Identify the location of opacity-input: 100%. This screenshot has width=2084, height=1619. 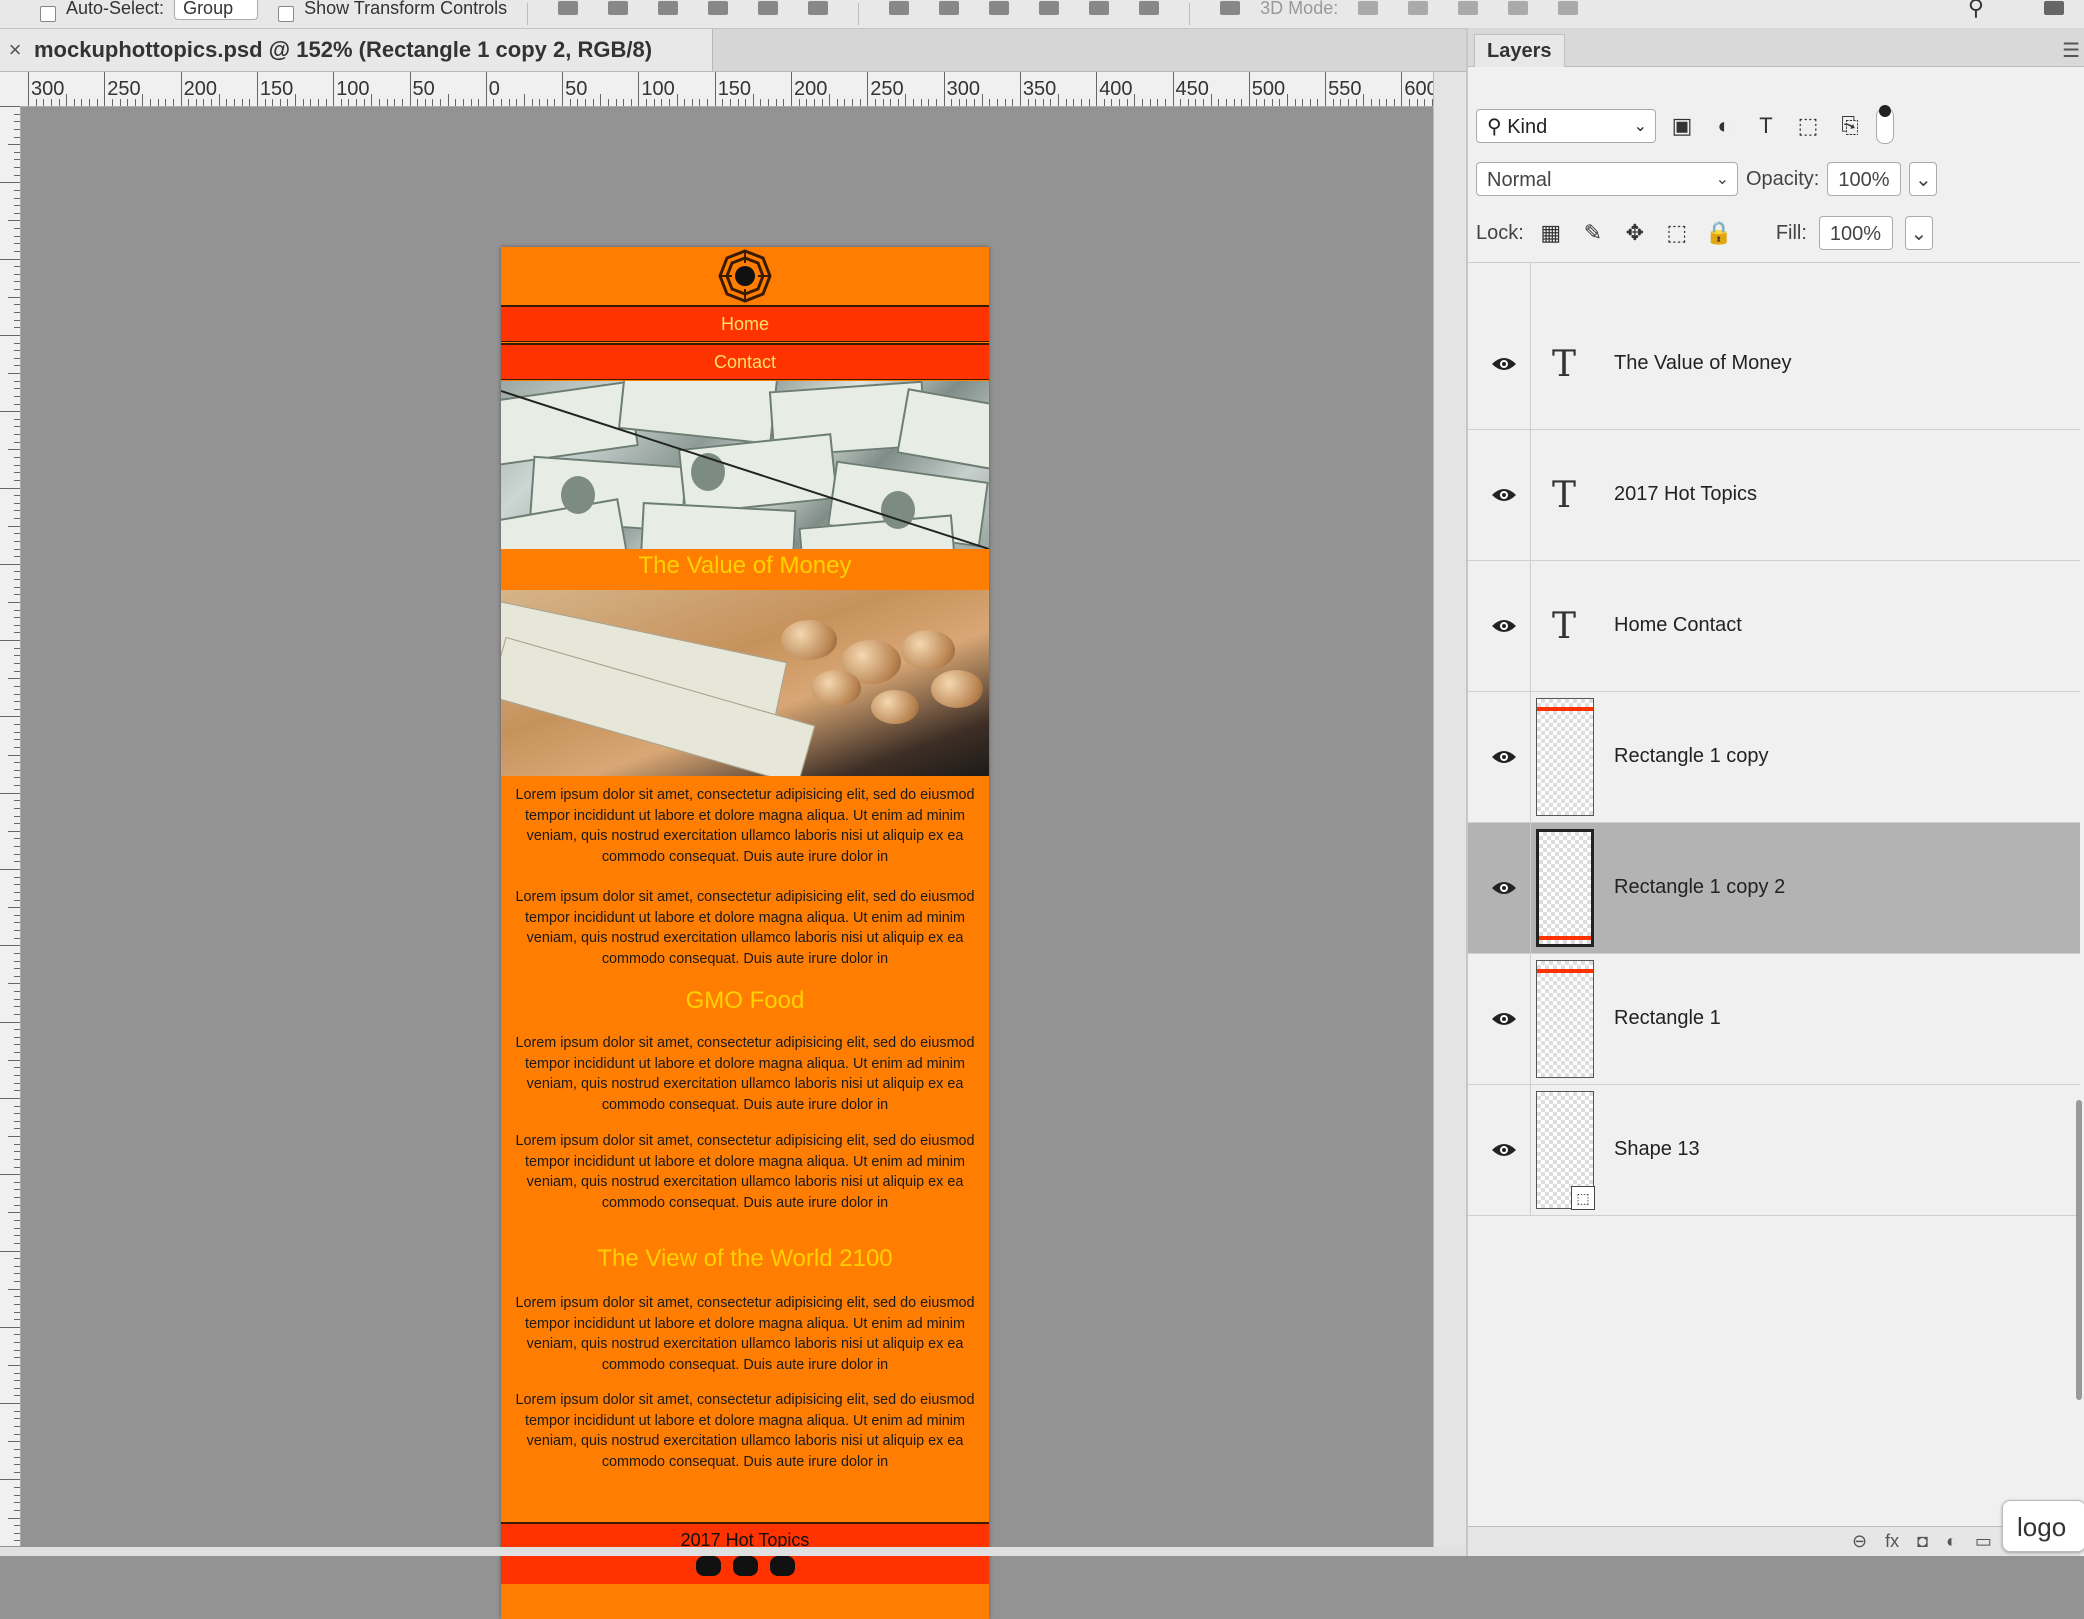
(1864, 179).